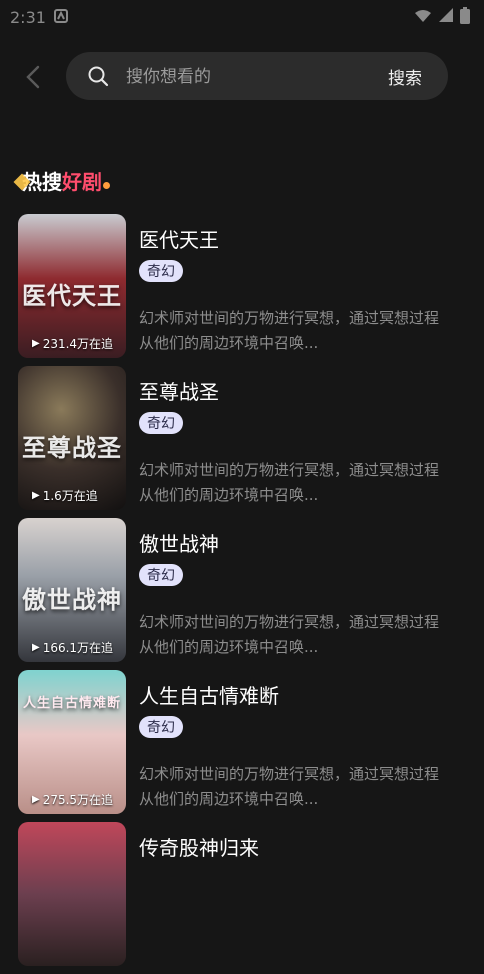 The image size is (484, 974). I want to click on views-count: ▶ 1.6万在追, so click(65, 496).